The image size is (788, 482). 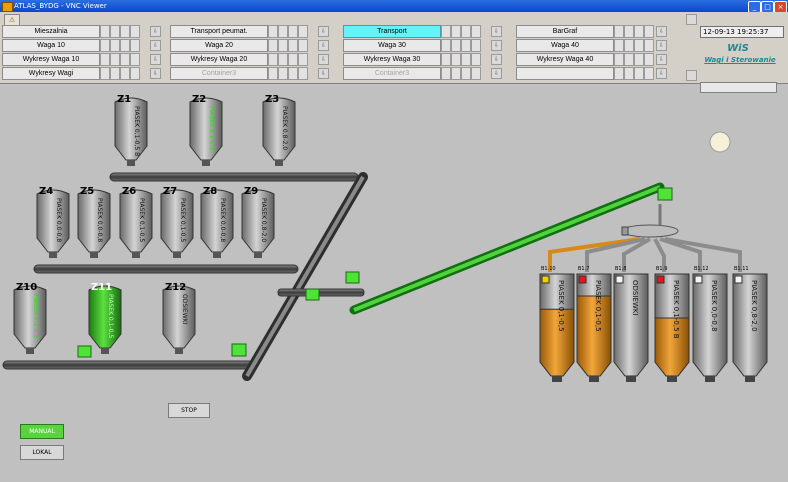 What do you see at coordinates (42, 452) in the screenshot?
I see `lokal-button: LOKAL` at bounding box center [42, 452].